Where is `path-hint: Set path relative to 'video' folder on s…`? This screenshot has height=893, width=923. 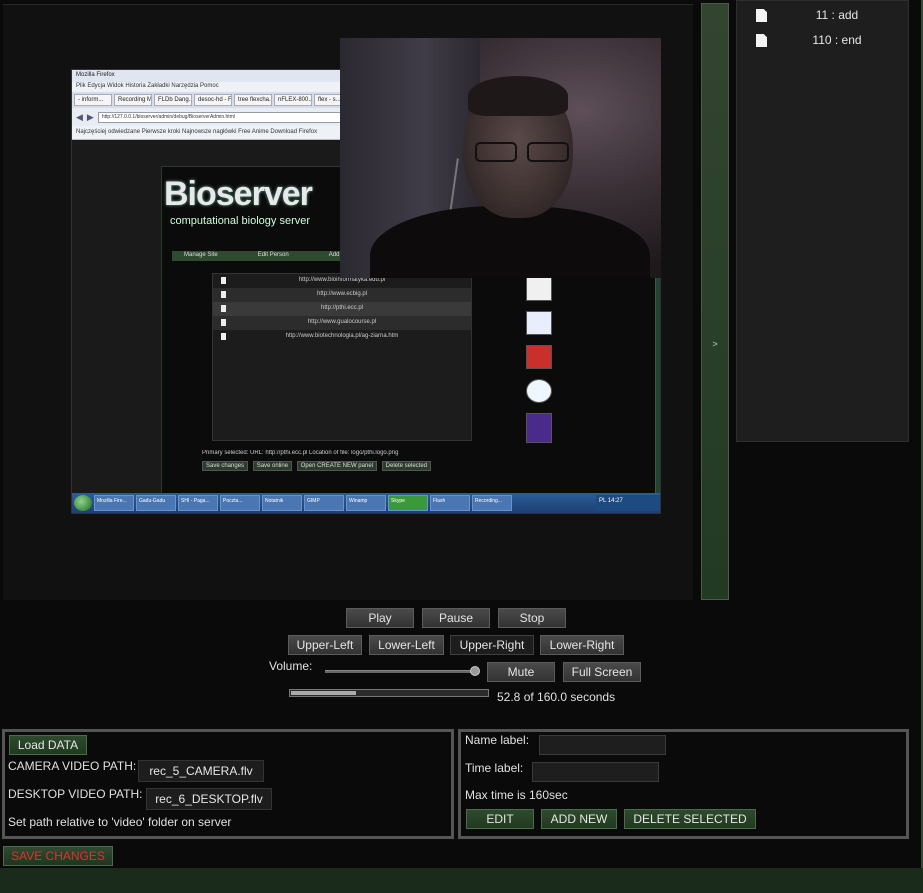 path-hint: Set path relative to 'video' folder on s… is located at coordinates (120, 822).